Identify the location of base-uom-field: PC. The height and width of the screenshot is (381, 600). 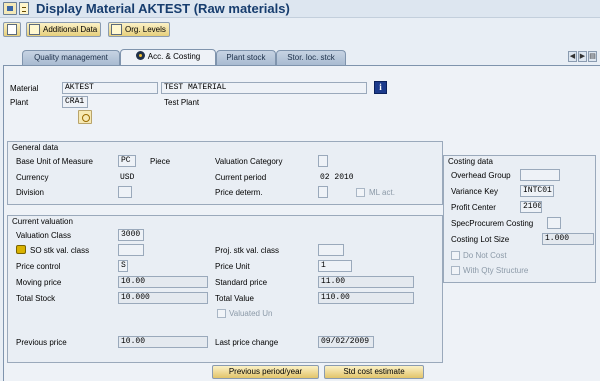
(127, 161).